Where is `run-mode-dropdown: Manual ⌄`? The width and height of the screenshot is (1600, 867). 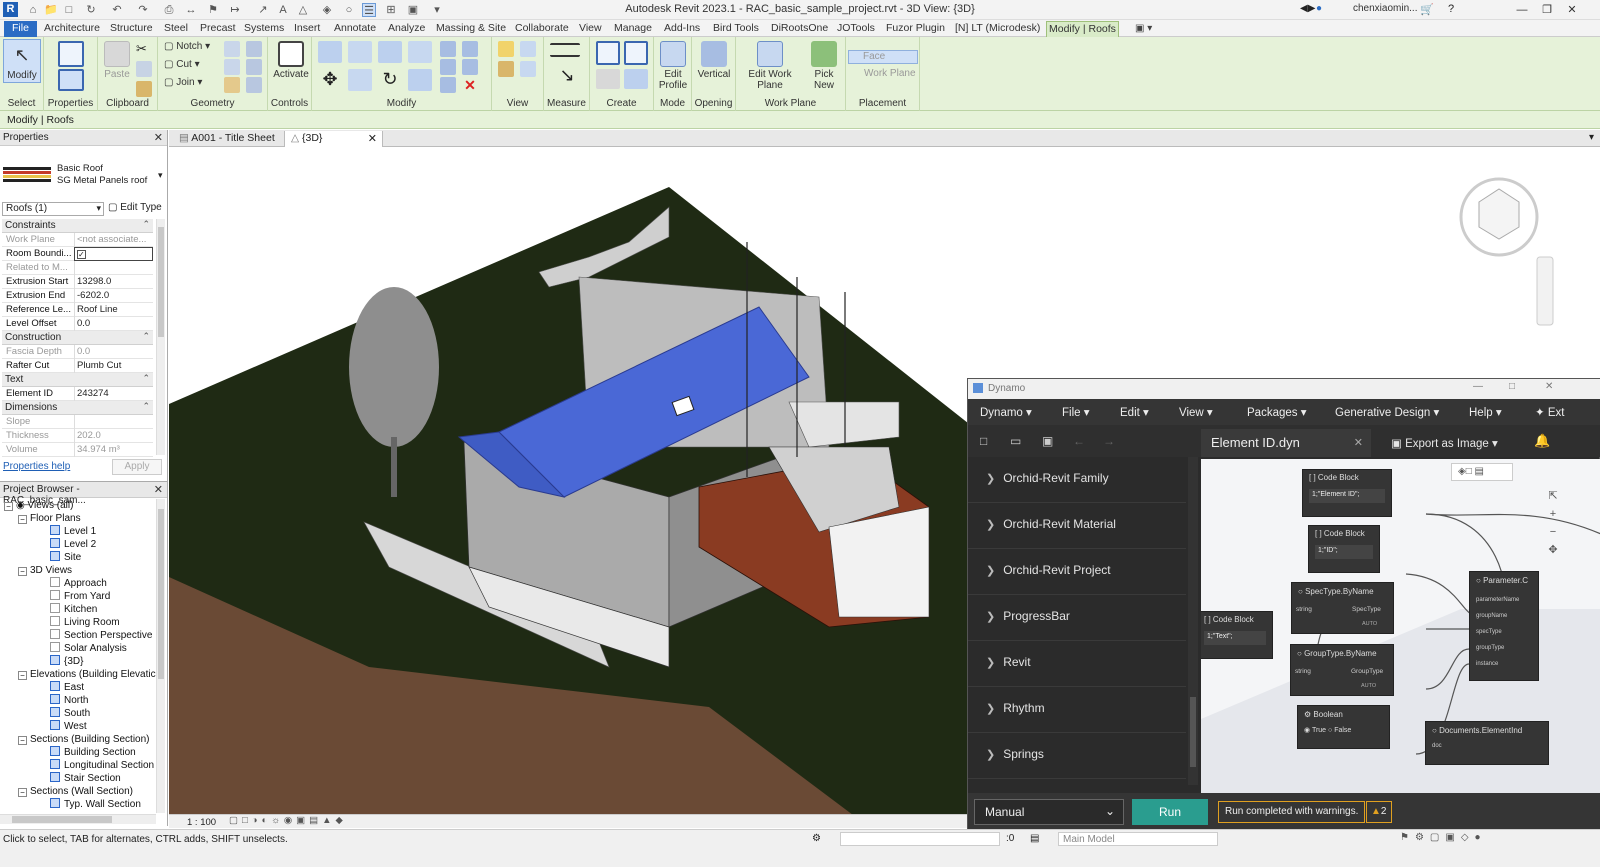
run-mode-dropdown: Manual ⌄ is located at coordinates (1049, 812).